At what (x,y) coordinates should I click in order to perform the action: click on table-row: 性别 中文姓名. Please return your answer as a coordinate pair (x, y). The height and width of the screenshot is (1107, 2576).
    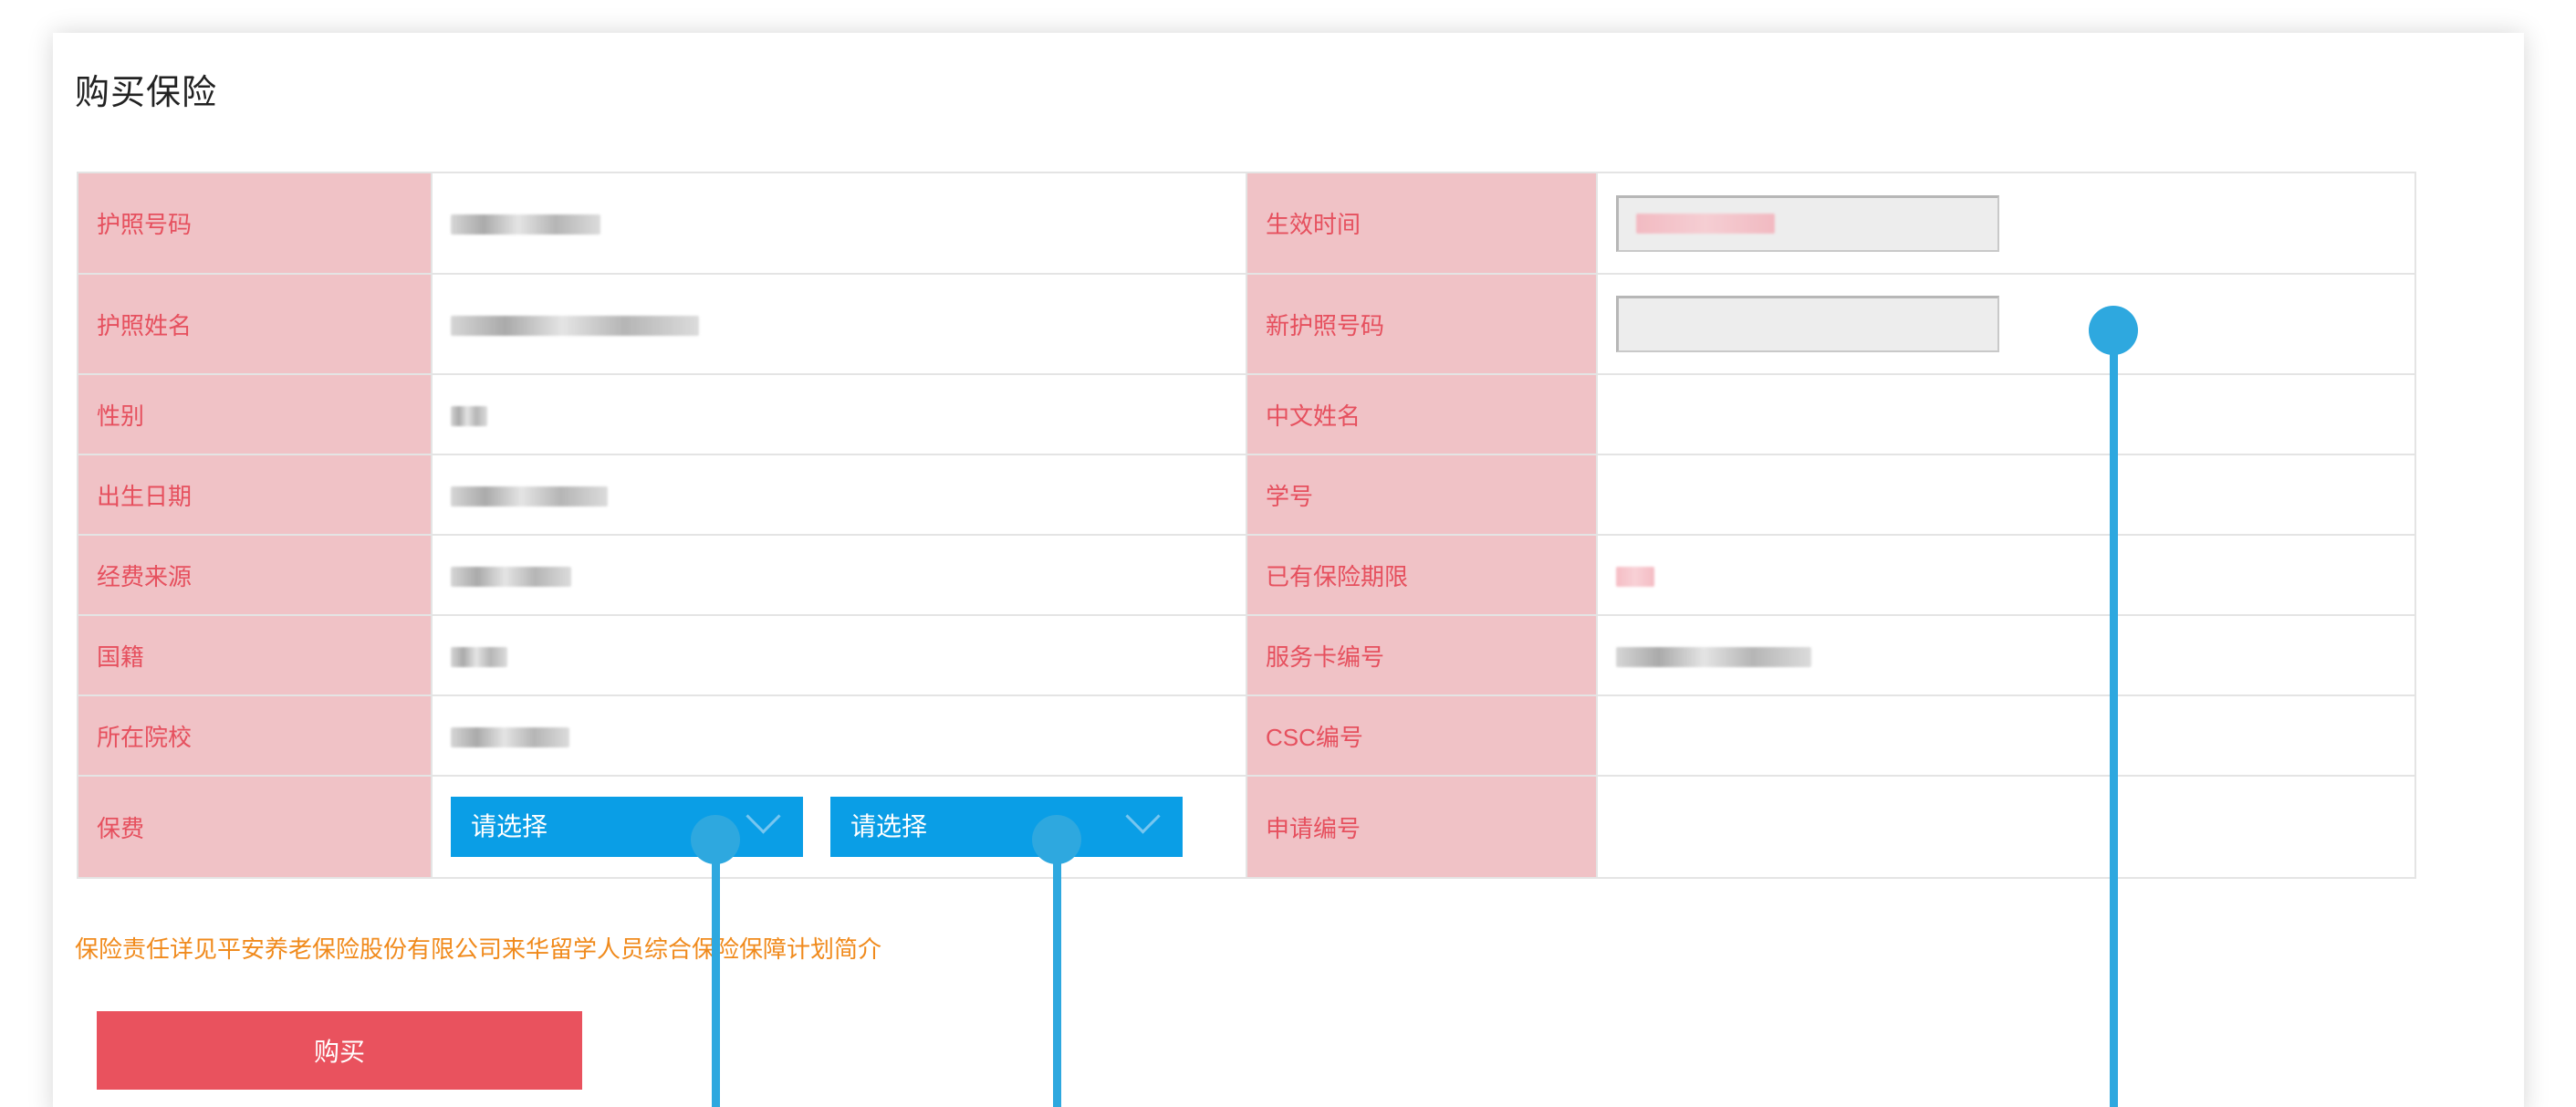
    Looking at the image, I should click on (1246, 414).